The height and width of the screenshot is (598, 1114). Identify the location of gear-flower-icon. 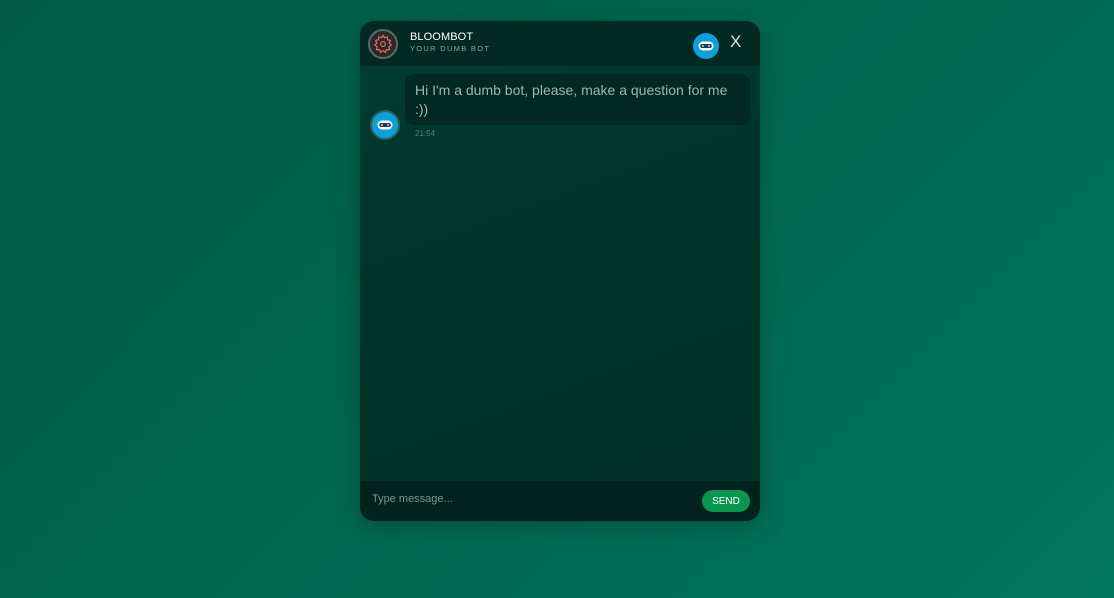
(383, 44).